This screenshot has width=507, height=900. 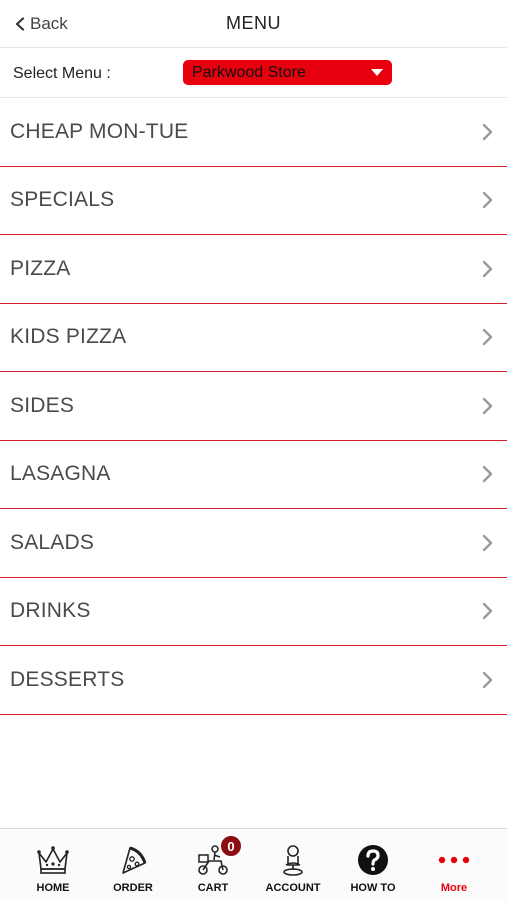 What do you see at coordinates (454, 888) in the screenshot?
I see `tab-more-label: More` at bounding box center [454, 888].